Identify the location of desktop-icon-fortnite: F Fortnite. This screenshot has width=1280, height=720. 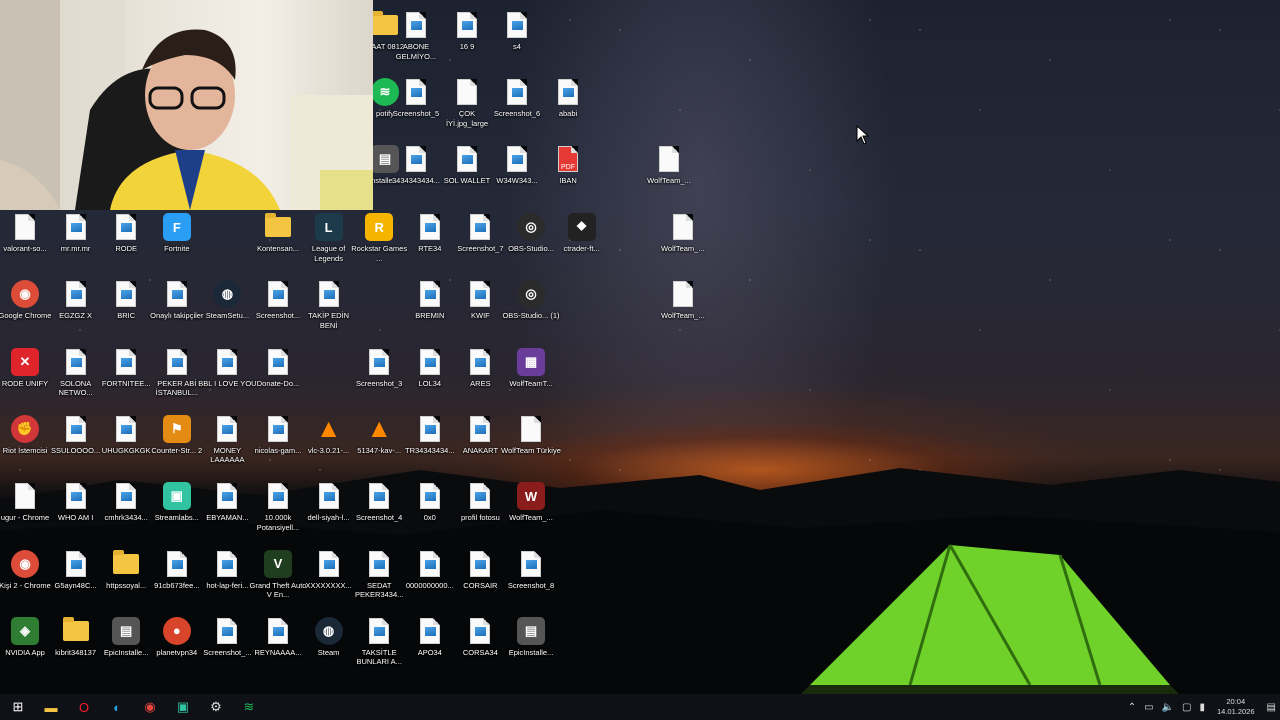
(177, 239).